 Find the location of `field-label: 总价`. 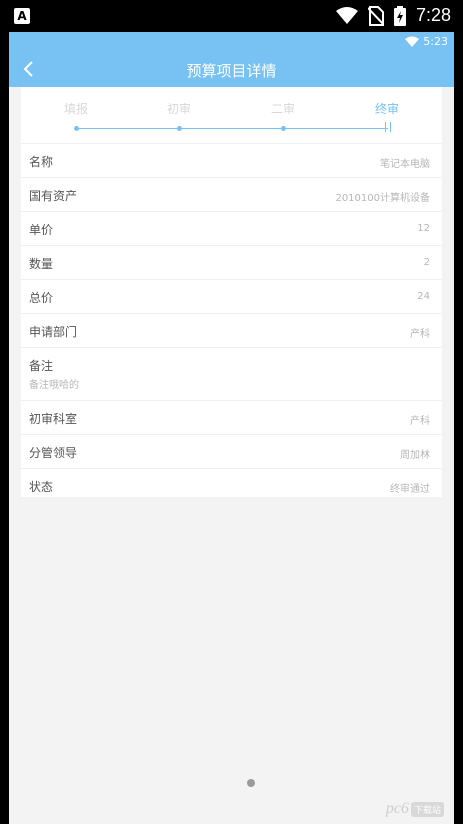

field-label: 总价 is located at coordinates (41, 298).